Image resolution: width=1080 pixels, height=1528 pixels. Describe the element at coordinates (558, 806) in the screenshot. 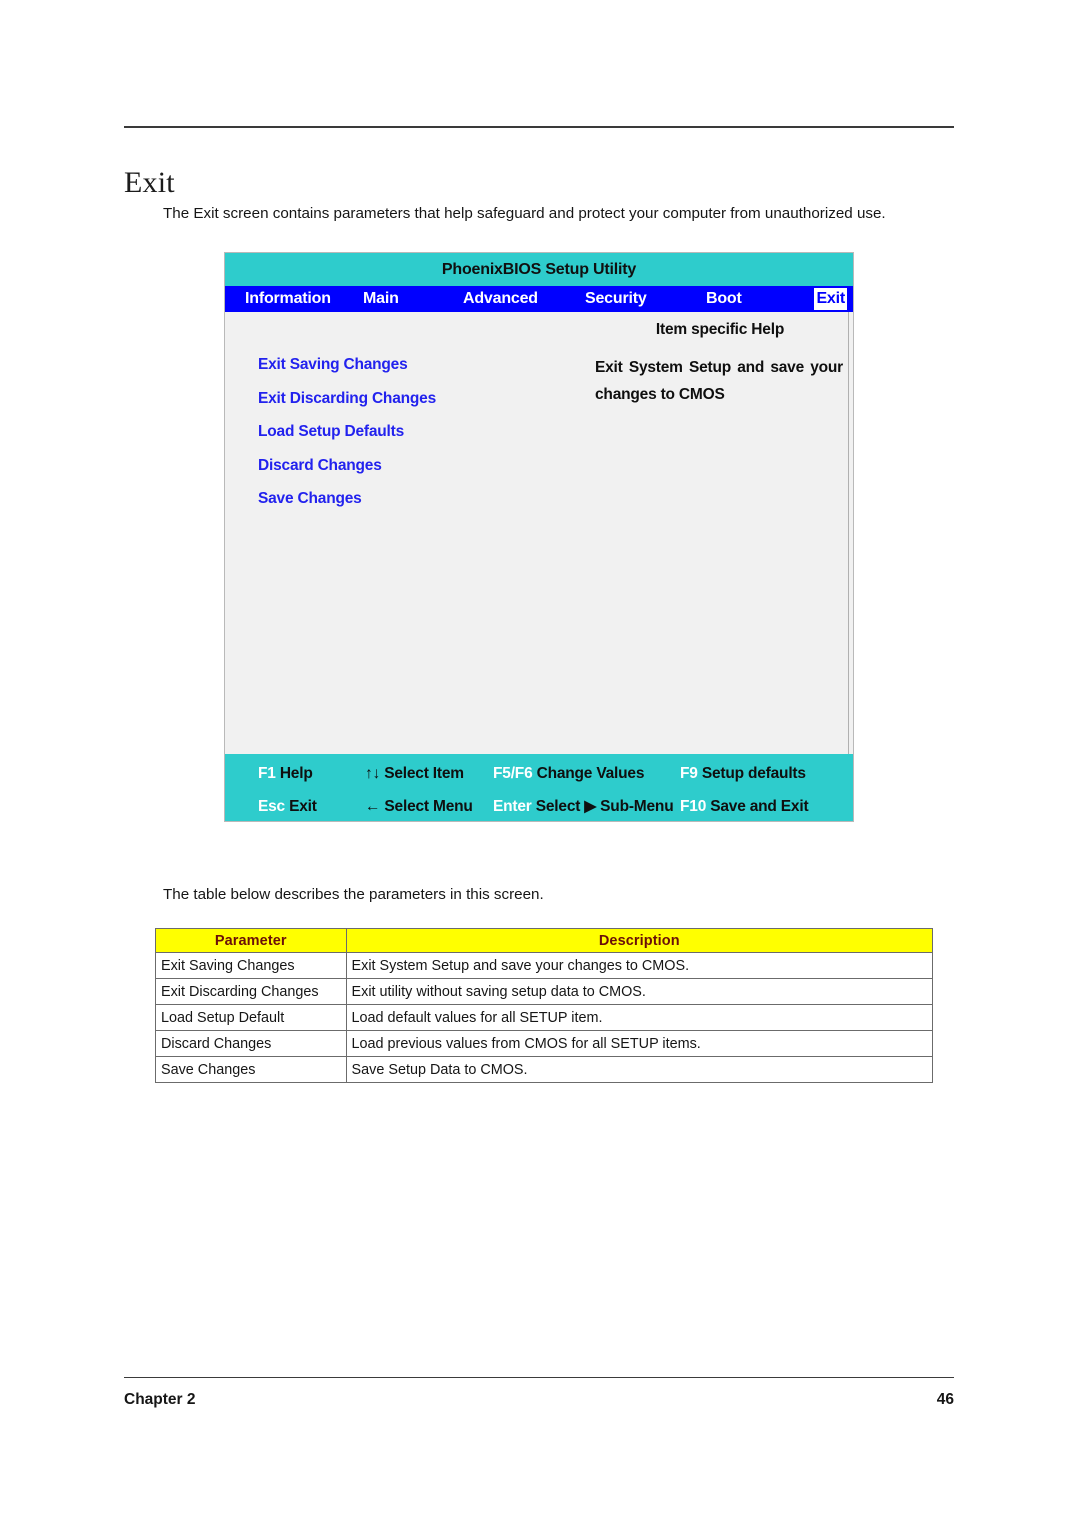

I see `key-desc-select: Select` at that location.